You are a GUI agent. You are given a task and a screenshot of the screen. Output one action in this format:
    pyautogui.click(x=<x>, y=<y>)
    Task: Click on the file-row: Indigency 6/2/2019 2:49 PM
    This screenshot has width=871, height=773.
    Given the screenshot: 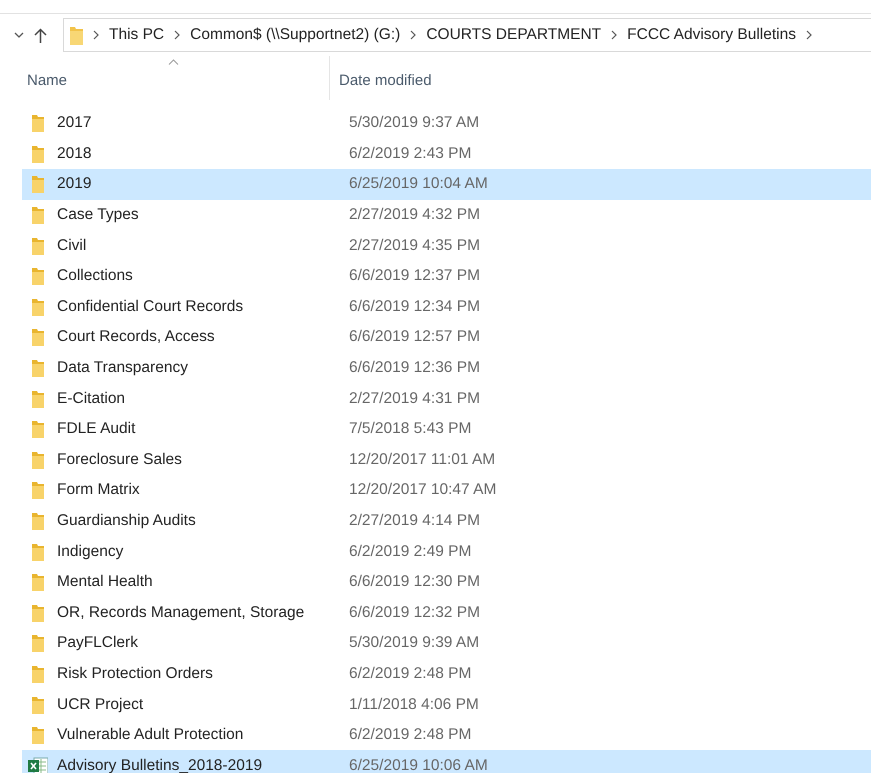 What is the action you would take?
    pyautogui.click(x=446, y=551)
    